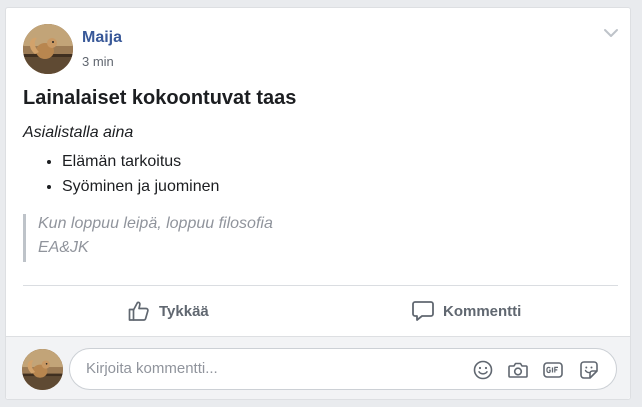 The image size is (642, 407). I want to click on quote-line: EA&JK, so click(63, 247).